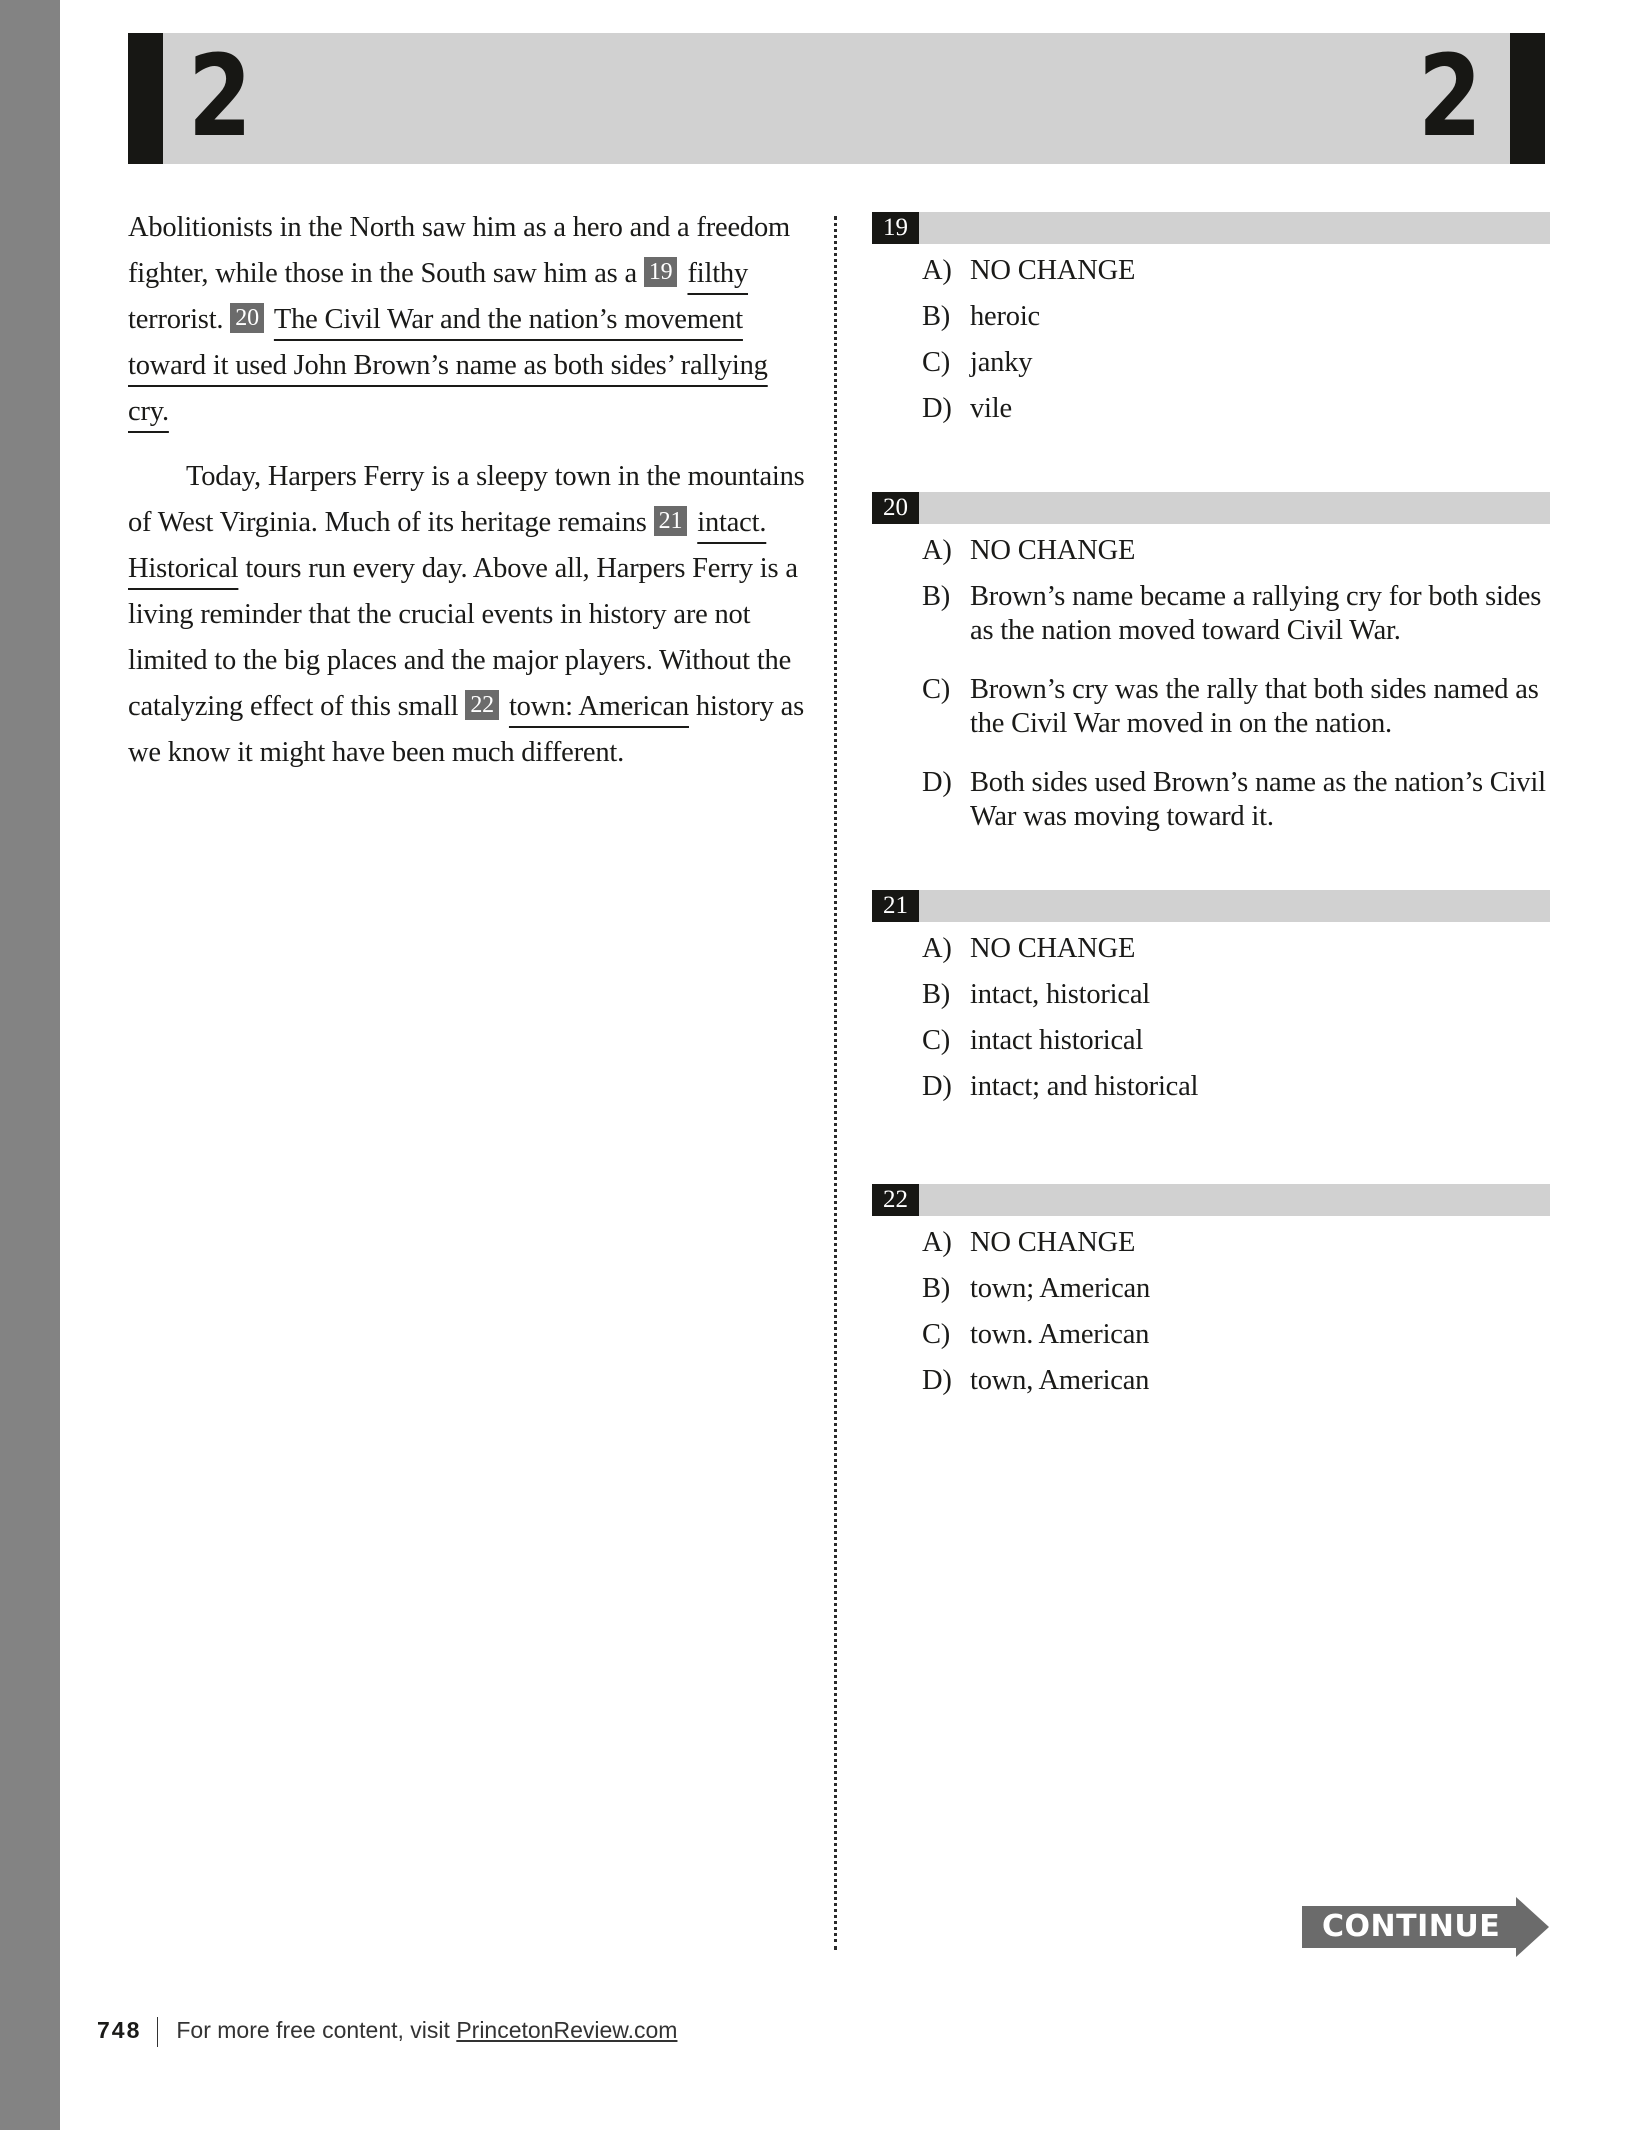 Image resolution: width=1640 pixels, height=2130 pixels. What do you see at coordinates (1001, 362) in the screenshot?
I see `option-text: janky` at bounding box center [1001, 362].